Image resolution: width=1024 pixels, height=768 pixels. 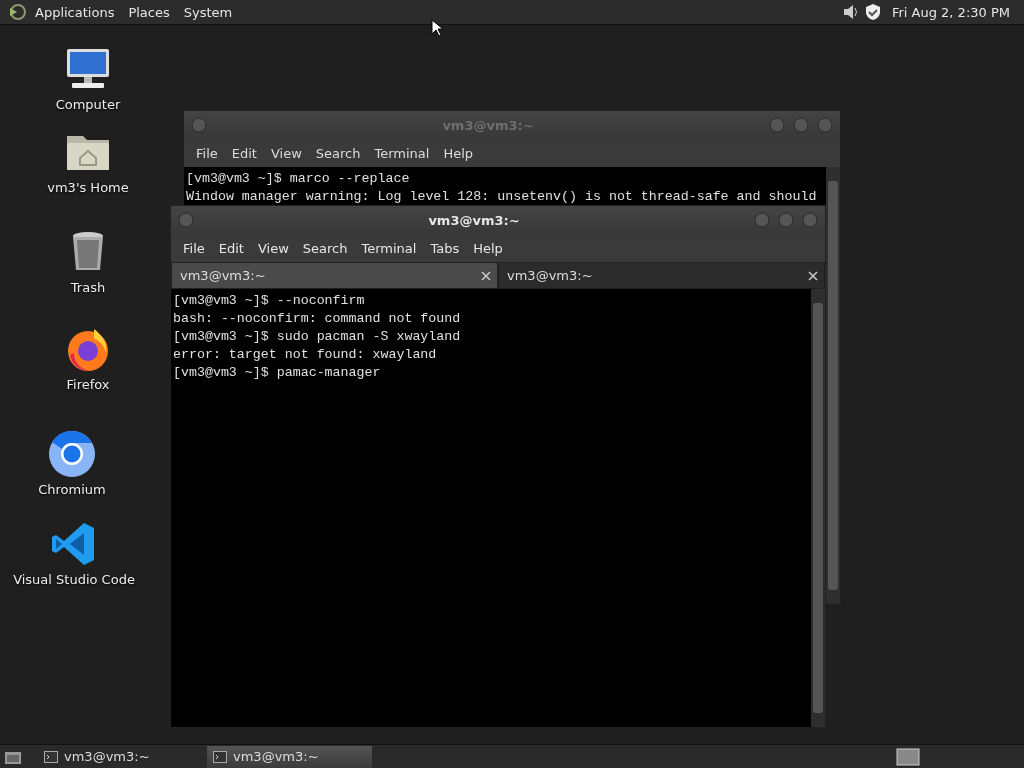 What do you see at coordinates (502, 197) in the screenshot?
I see `terminal-line: Window manager warning: Log level 128: unsetenv() is not thread-safe and should` at bounding box center [502, 197].